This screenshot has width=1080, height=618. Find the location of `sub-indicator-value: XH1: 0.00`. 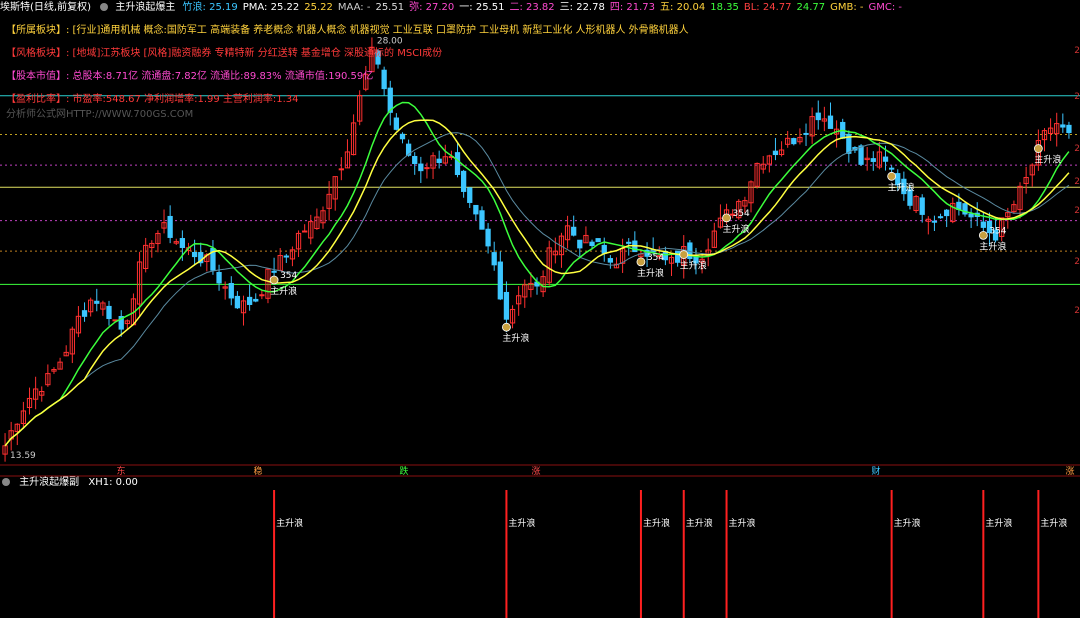

sub-indicator-value: XH1: 0.00 is located at coordinates (113, 482).